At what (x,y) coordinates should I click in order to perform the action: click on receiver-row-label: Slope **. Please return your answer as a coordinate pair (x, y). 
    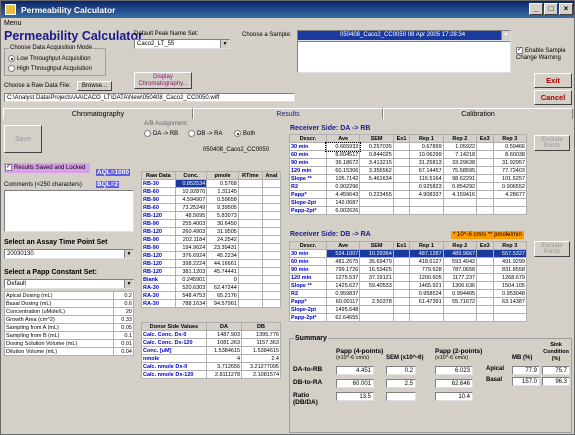
    Looking at the image, I should click on (308, 178).